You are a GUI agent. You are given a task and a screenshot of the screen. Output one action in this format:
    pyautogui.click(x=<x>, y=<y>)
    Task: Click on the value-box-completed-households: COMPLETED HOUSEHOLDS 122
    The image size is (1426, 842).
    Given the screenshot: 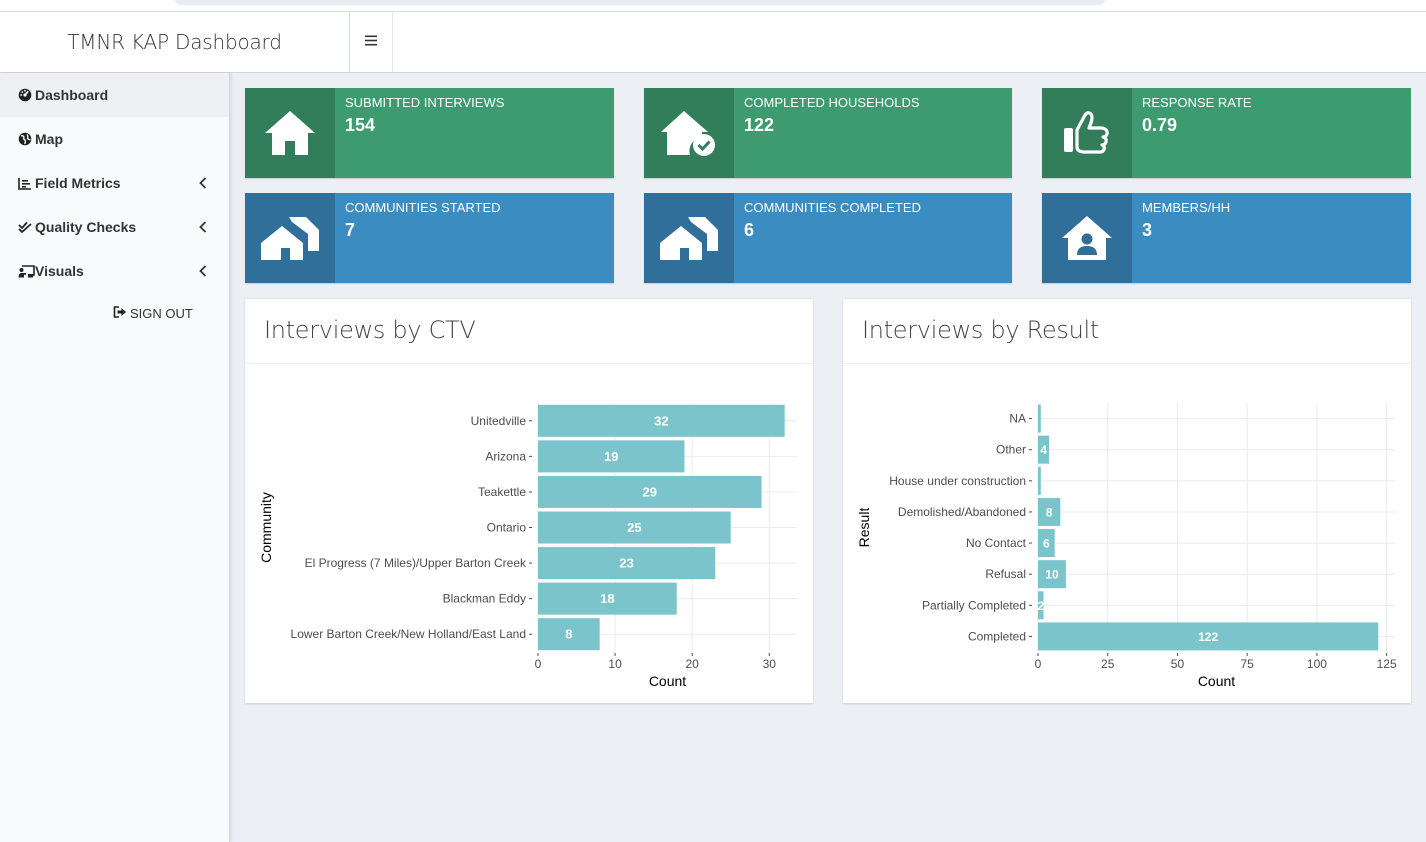 What is the action you would take?
    pyautogui.click(x=828, y=133)
    